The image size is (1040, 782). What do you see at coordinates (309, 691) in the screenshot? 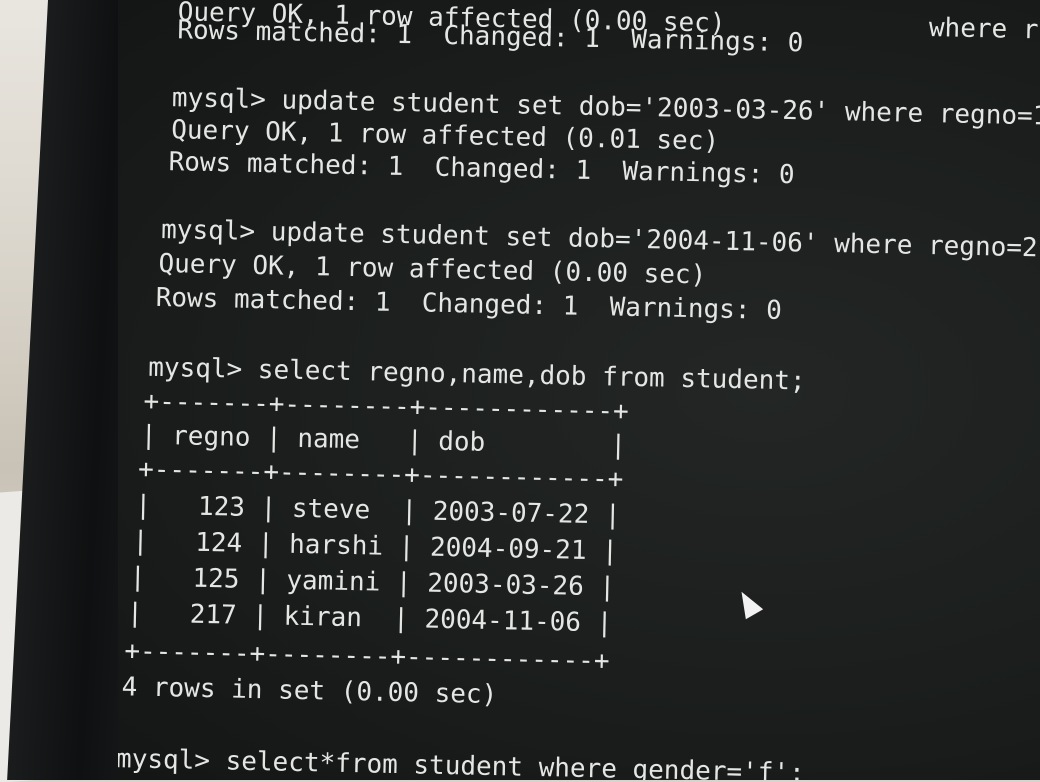
I see `row-count-status: 4 rows in set (0.00 sec)` at bounding box center [309, 691].